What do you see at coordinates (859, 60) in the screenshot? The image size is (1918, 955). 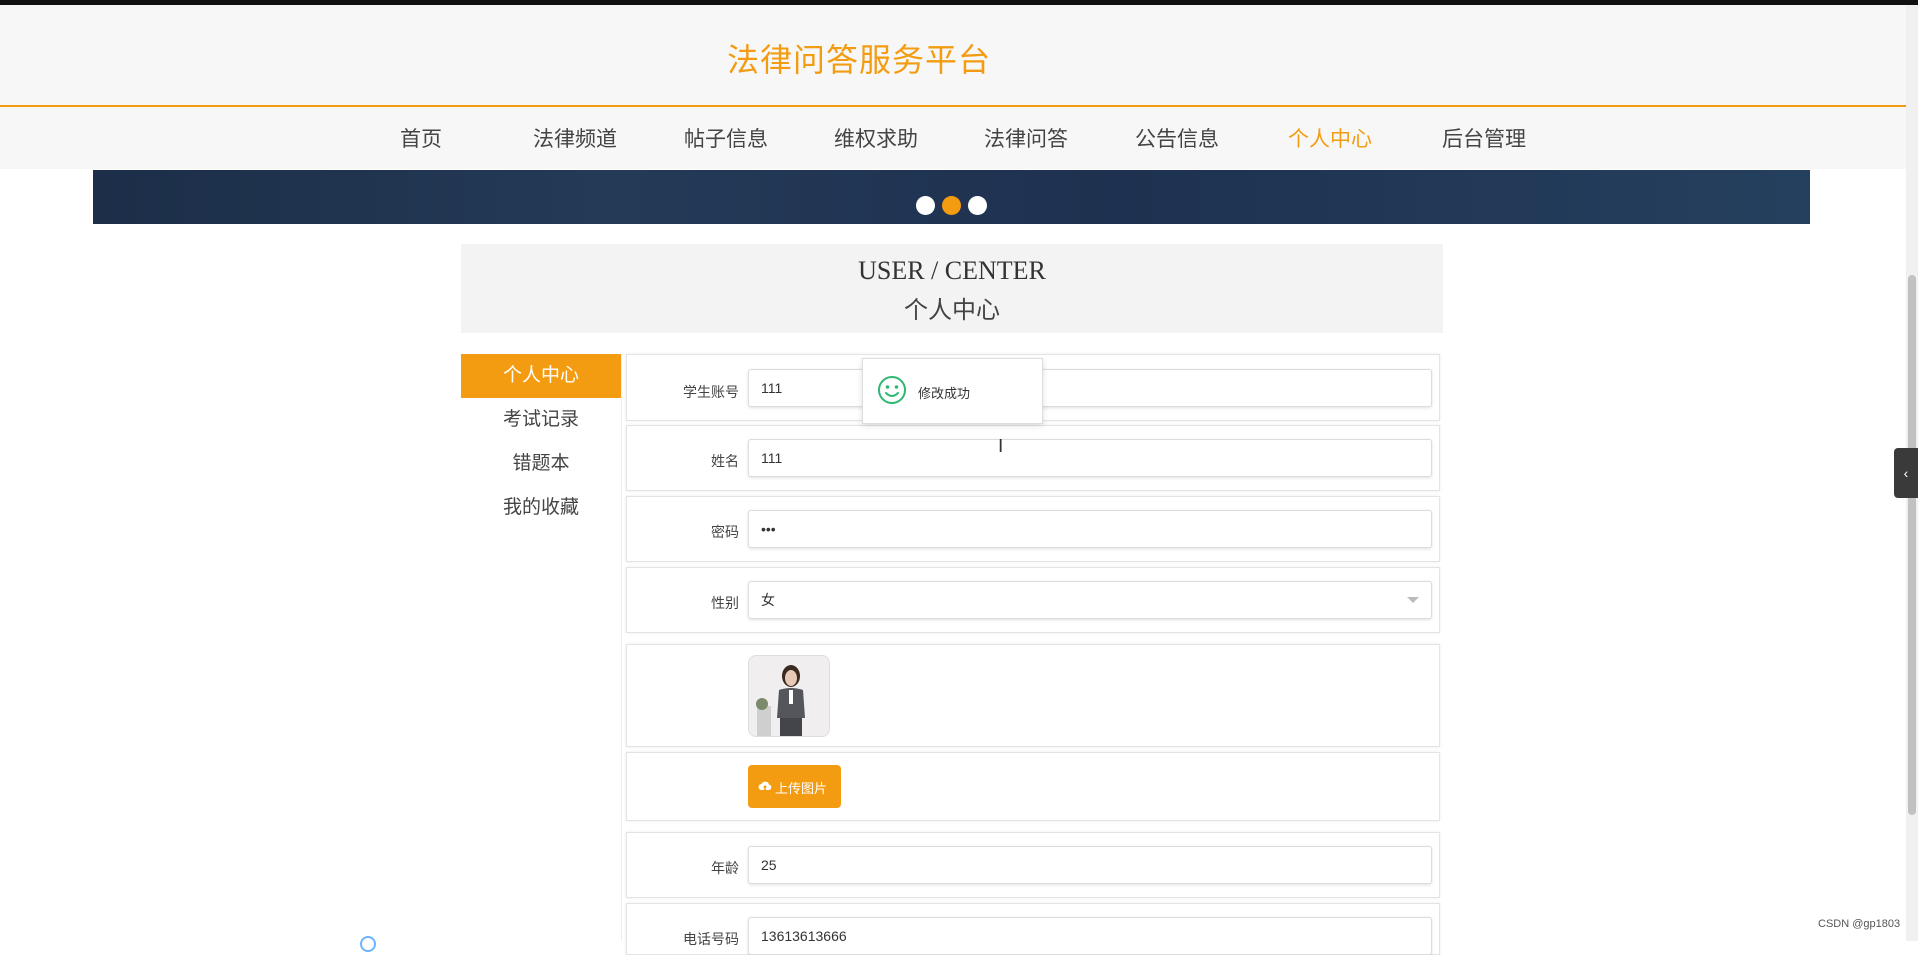 I see `site-title: 法律问答服务平台` at bounding box center [859, 60].